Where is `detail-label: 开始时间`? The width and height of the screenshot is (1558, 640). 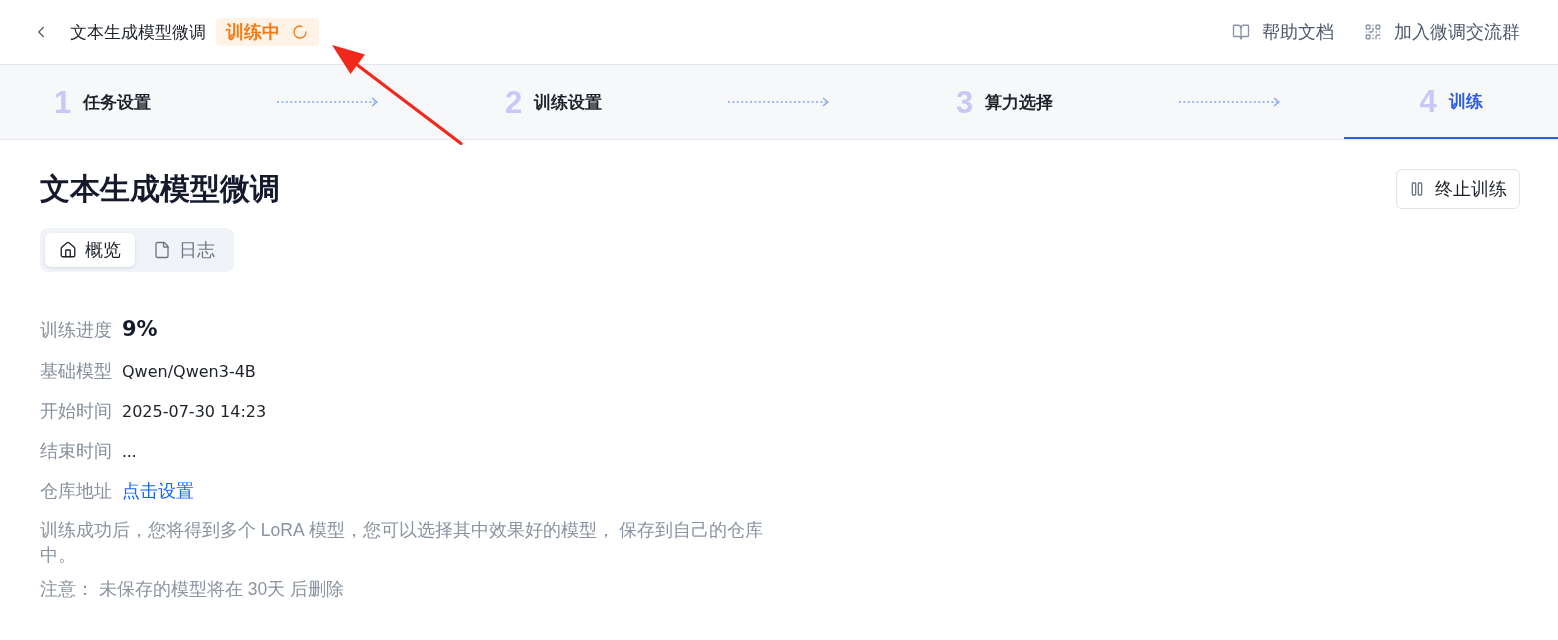 detail-label: 开始时间 is located at coordinates (76, 411).